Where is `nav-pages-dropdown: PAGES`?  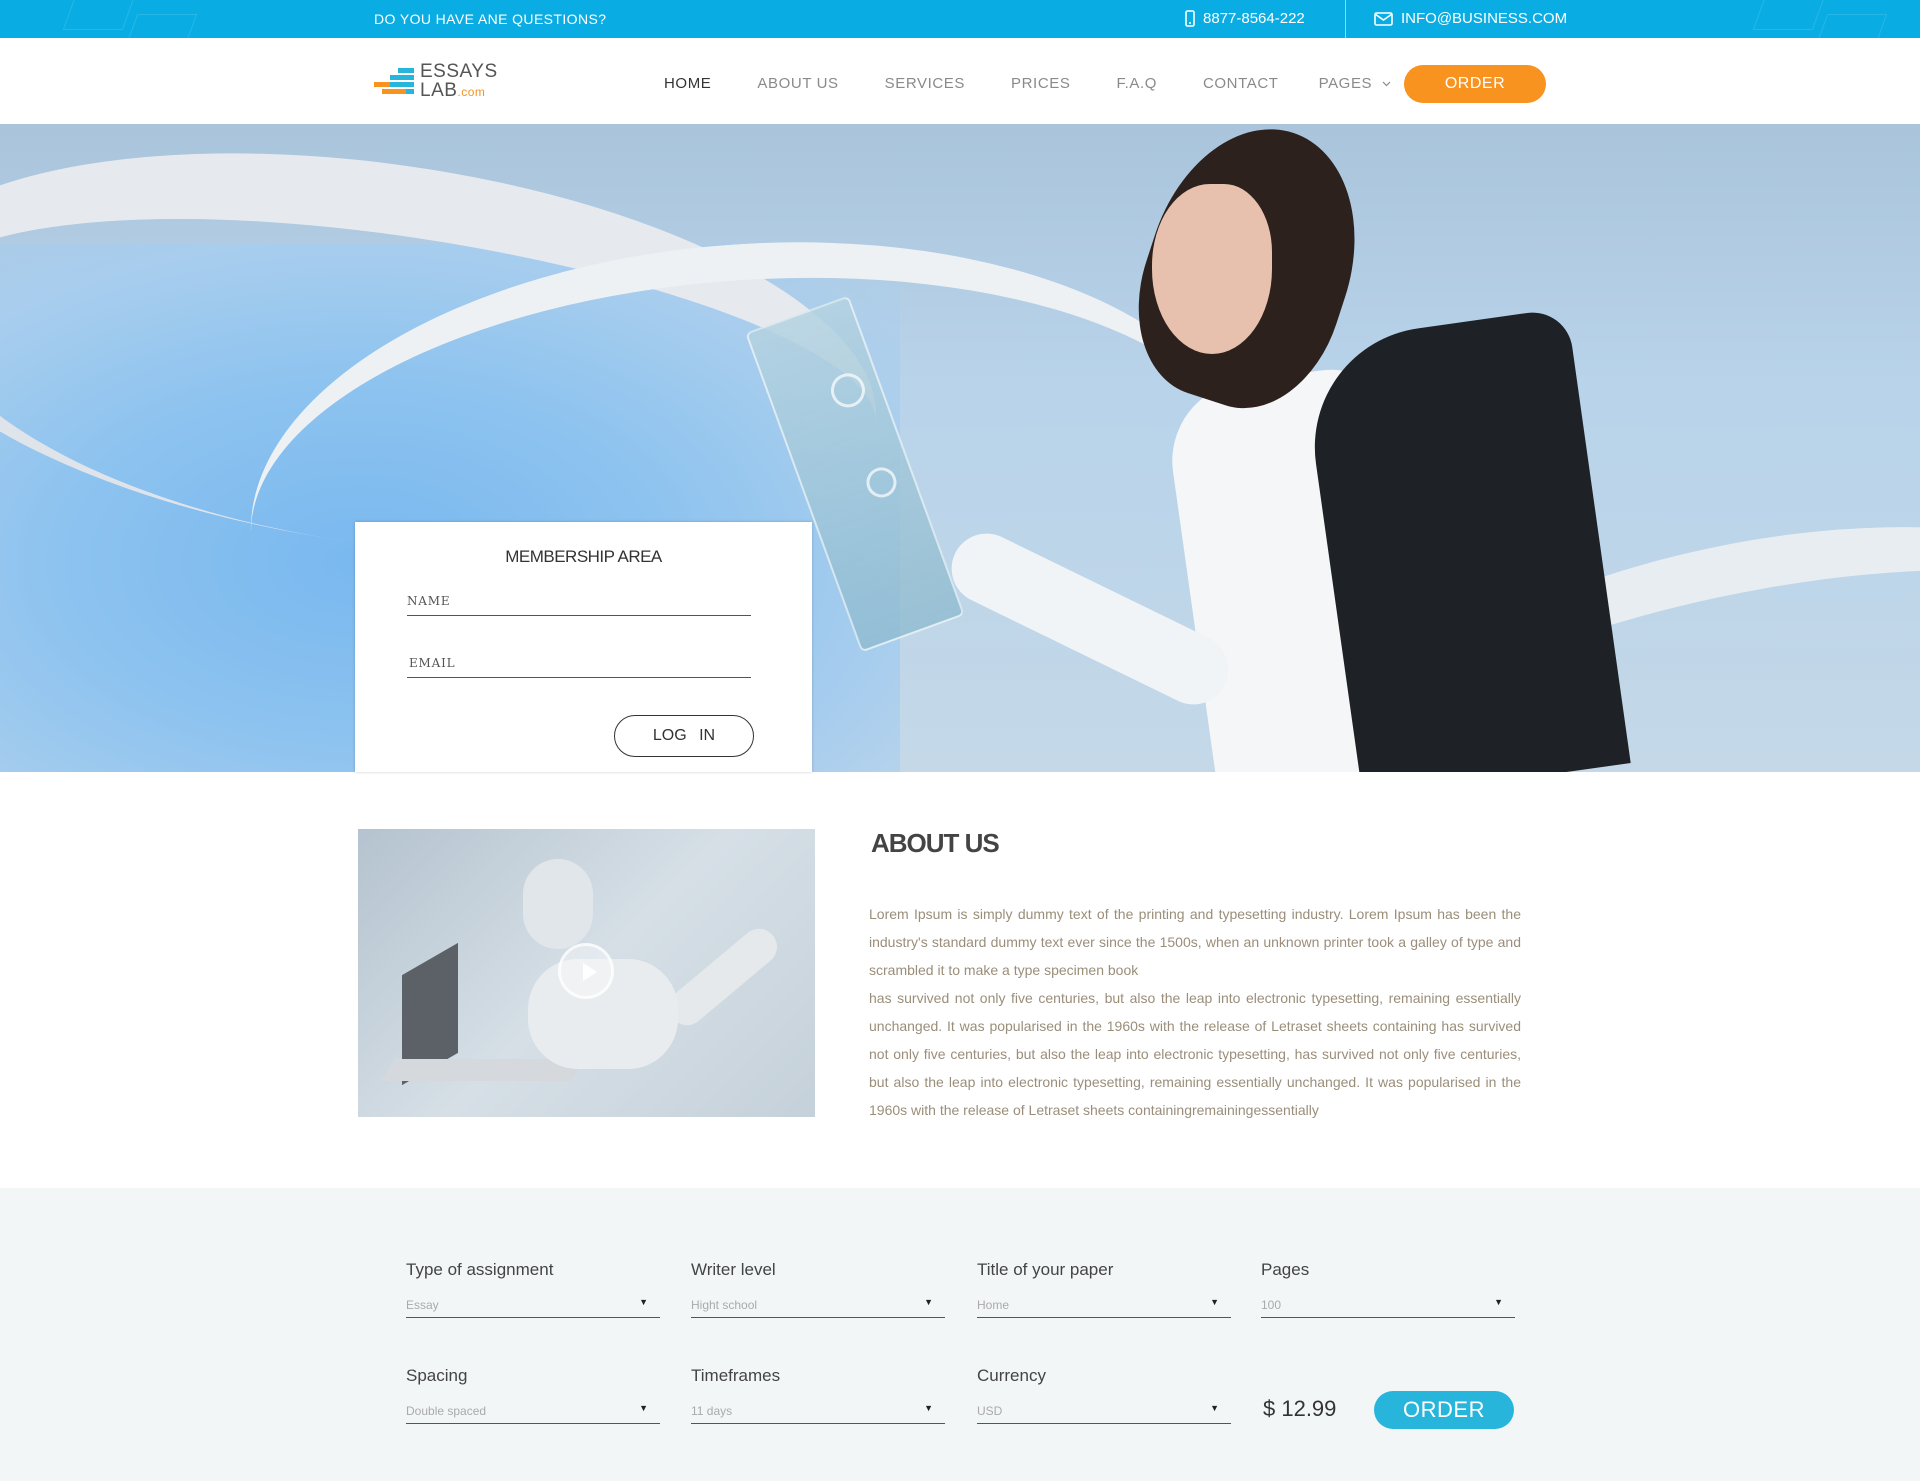
nav-pages-dropdown: PAGES is located at coordinates (1355, 83).